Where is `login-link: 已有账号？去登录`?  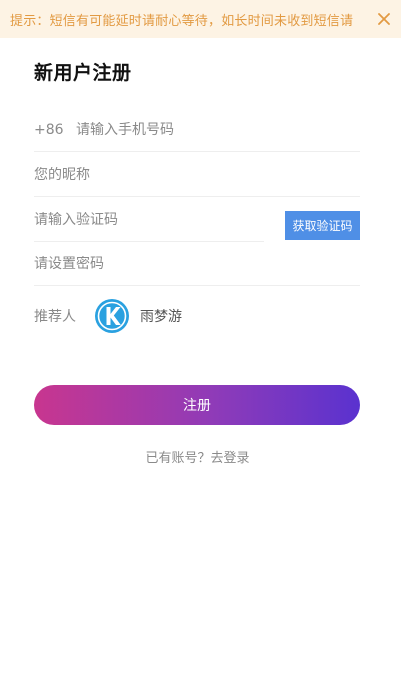
login-link: 已有账号？去登录 is located at coordinates (197, 456).